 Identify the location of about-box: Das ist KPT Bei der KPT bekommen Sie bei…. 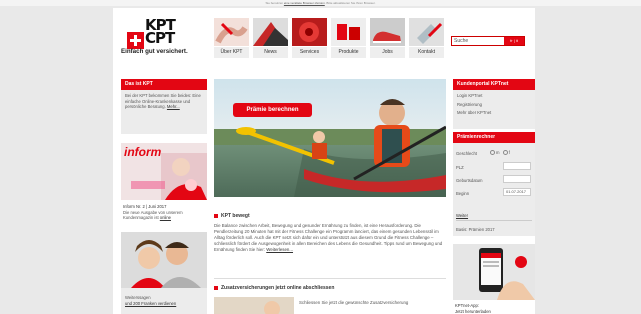
(164, 106).